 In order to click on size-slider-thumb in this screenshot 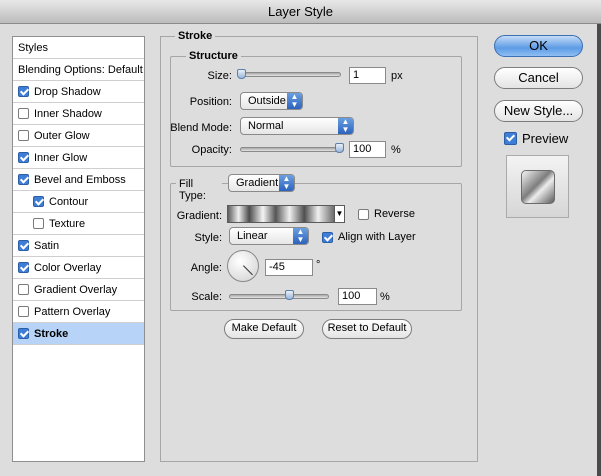, I will do `click(241, 74)`.